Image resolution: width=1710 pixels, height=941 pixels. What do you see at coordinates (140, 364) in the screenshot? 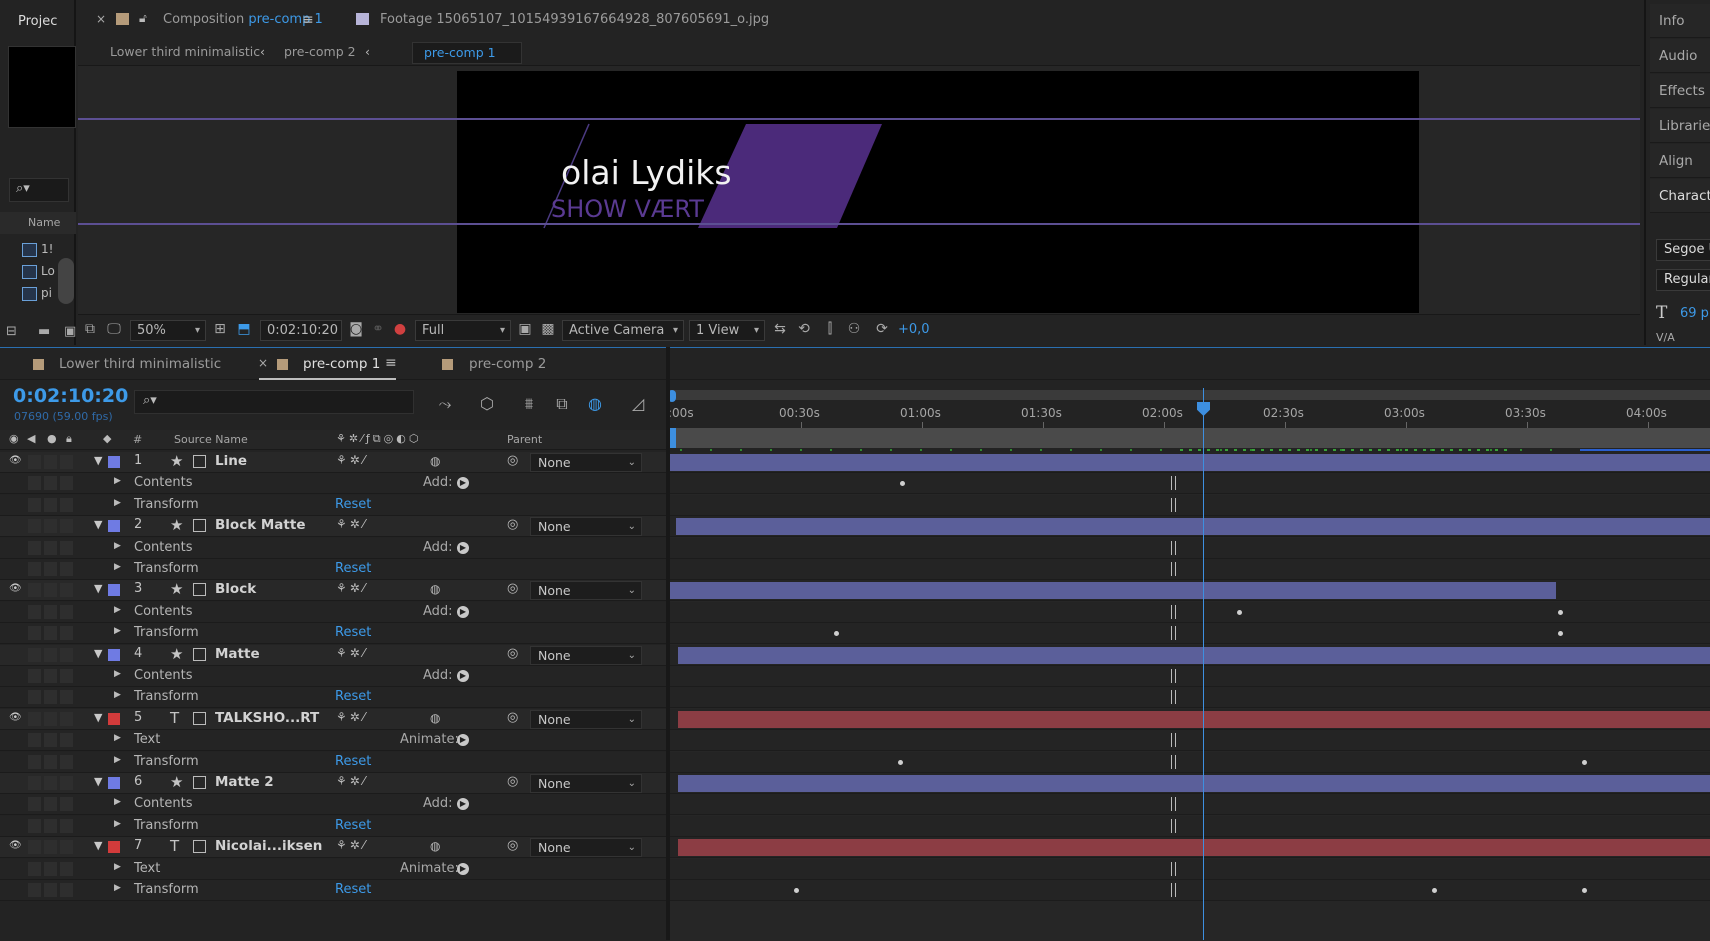
I see `tab-lower-third: Lower third minimalistic` at bounding box center [140, 364].